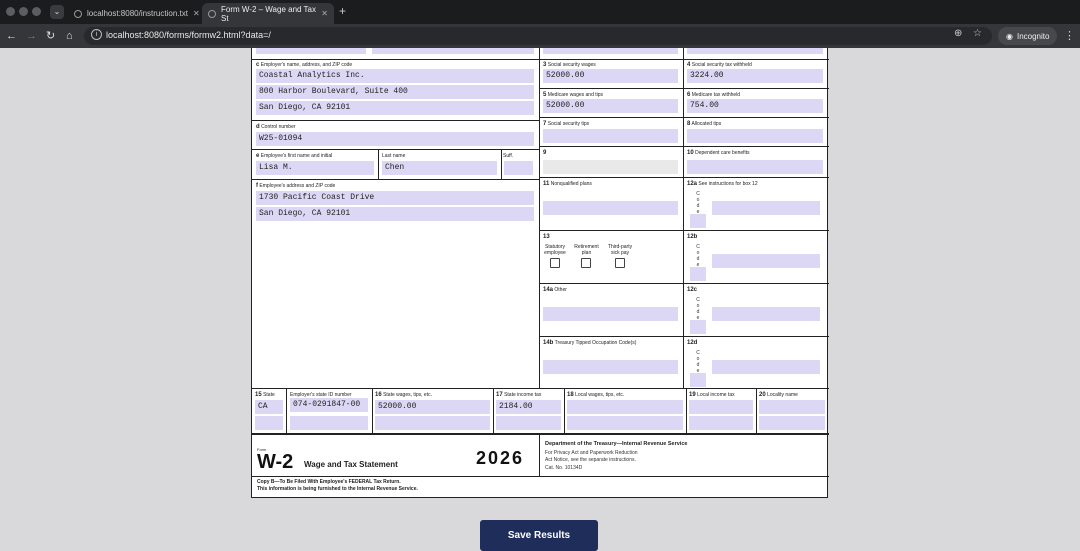  Describe the element at coordinates (610, 76) in the screenshot. I see `ss-wages-field: 52000.00` at that location.